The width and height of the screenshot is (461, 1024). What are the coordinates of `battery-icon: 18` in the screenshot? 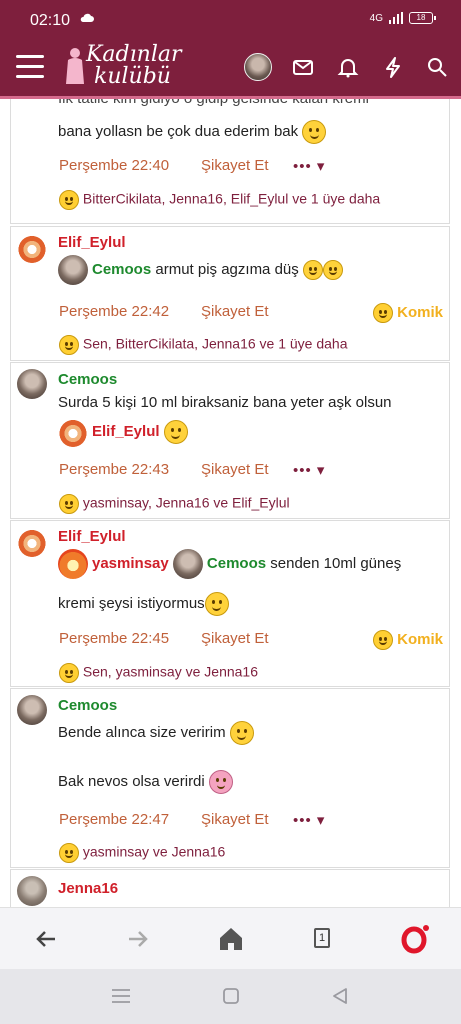 It's located at (422, 18).